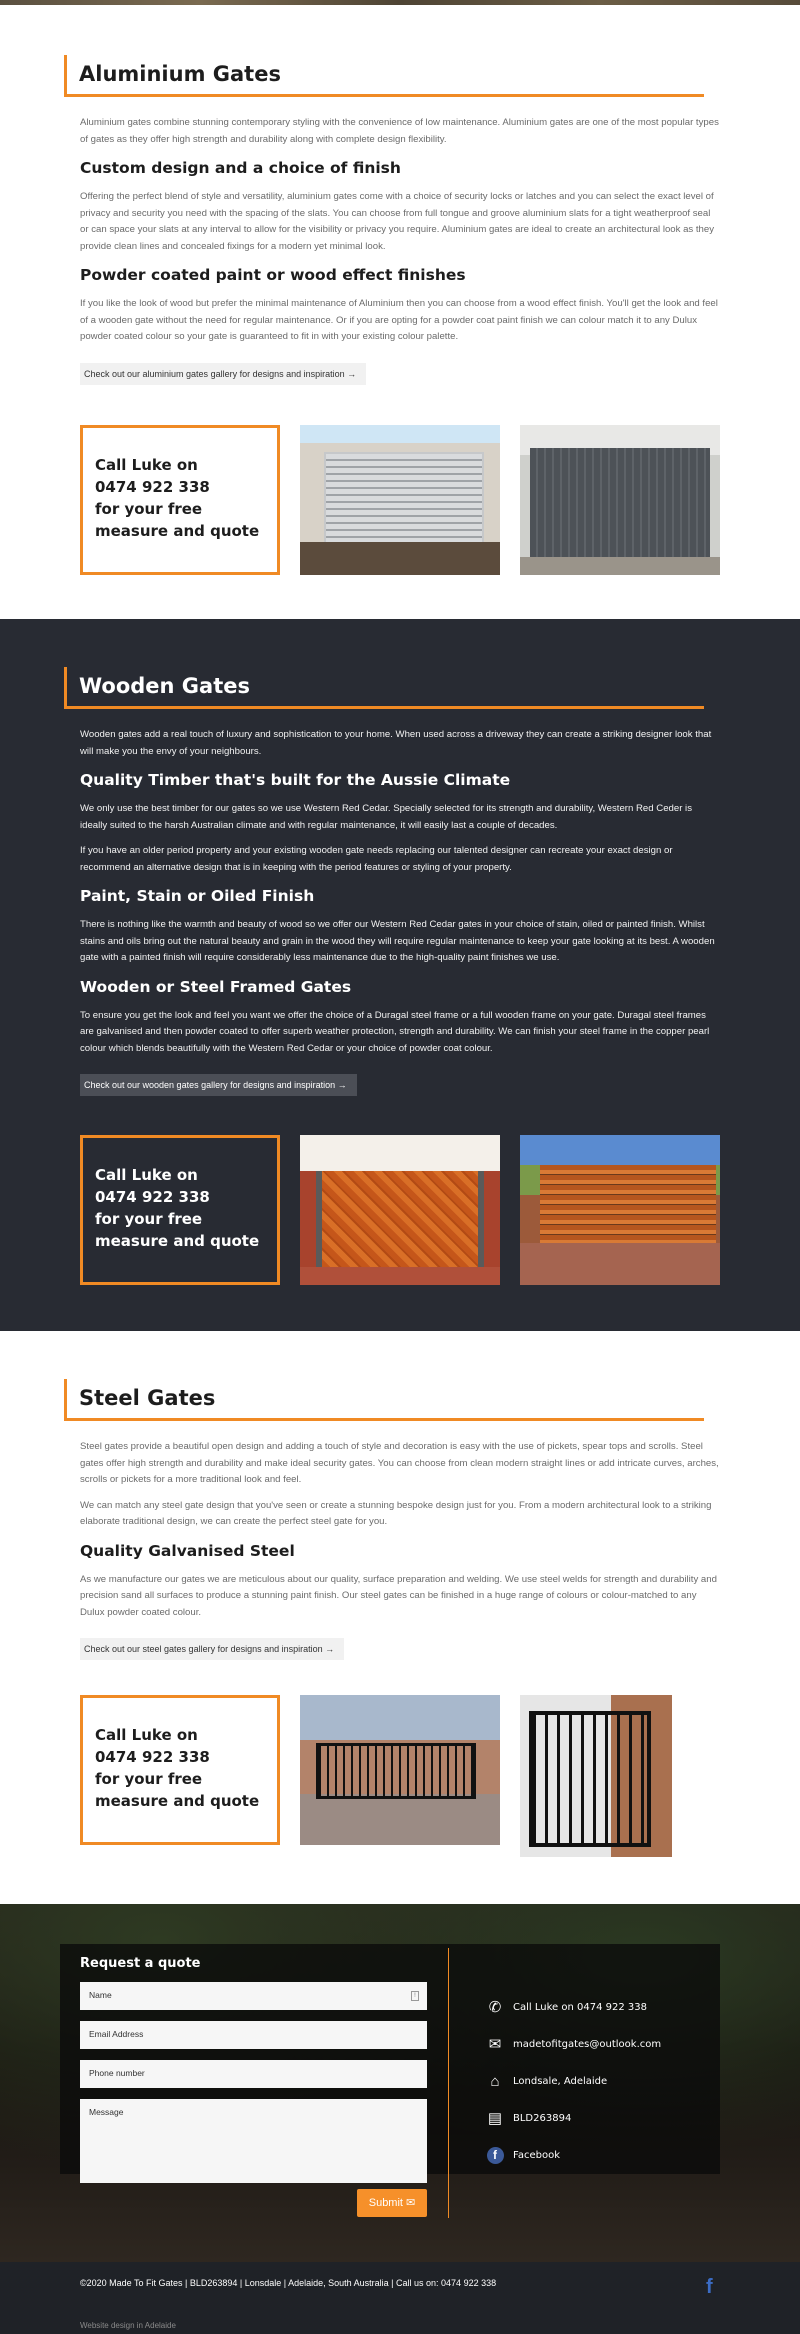 This screenshot has height=2334, width=800. I want to click on section-title: Steel Gates, so click(147, 1398).